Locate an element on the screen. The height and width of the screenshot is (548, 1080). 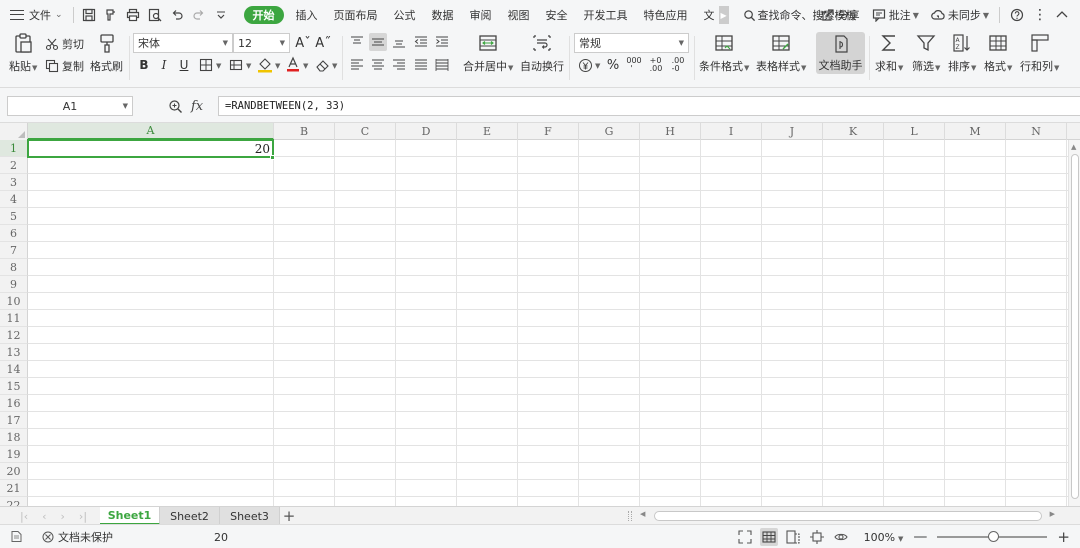
increase-decimal-button: +0.00 is located at coordinates (656, 65).